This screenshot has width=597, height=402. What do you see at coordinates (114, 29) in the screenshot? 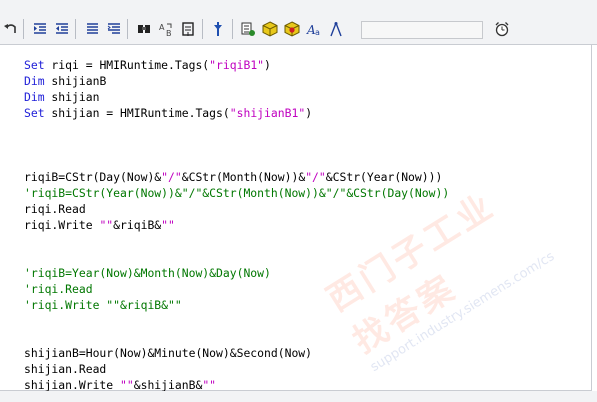
I see `uncomment-icon` at bounding box center [114, 29].